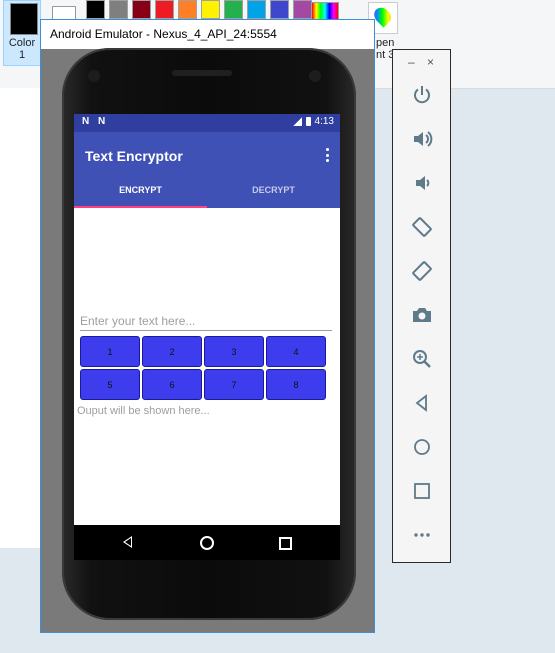  What do you see at coordinates (422, 227) in the screenshot?
I see `rotate-left-icon` at bounding box center [422, 227].